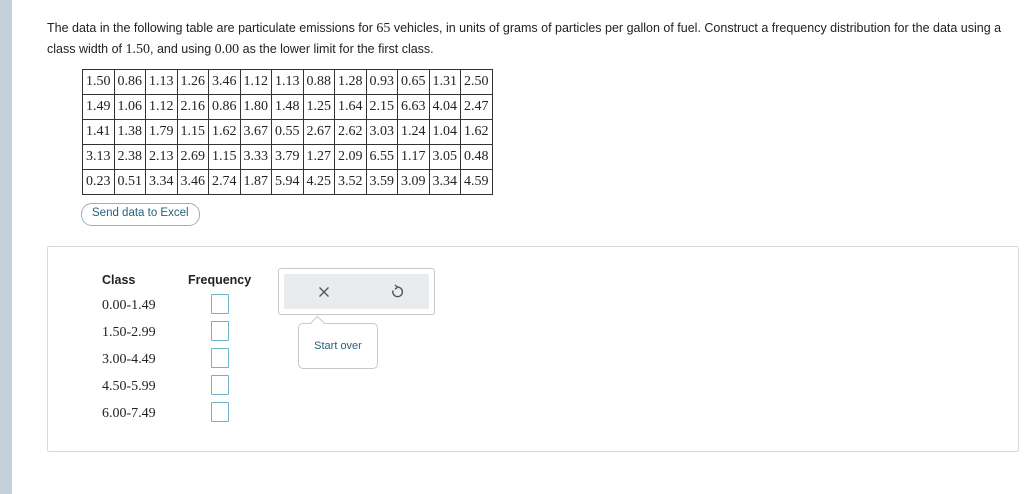  What do you see at coordinates (227, 49) in the screenshot?
I see `prompt-lower-limit: 0.00` at bounding box center [227, 49].